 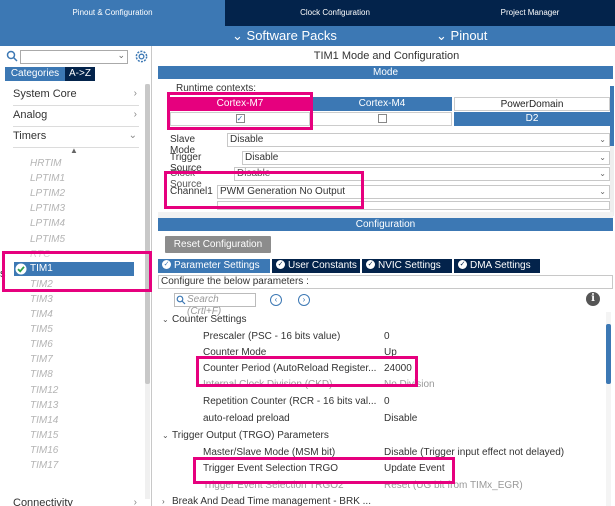 What do you see at coordinates (426, 158) in the screenshot?
I see `trigger-source-select: Disable ⌄` at bounding box center [426, 158].